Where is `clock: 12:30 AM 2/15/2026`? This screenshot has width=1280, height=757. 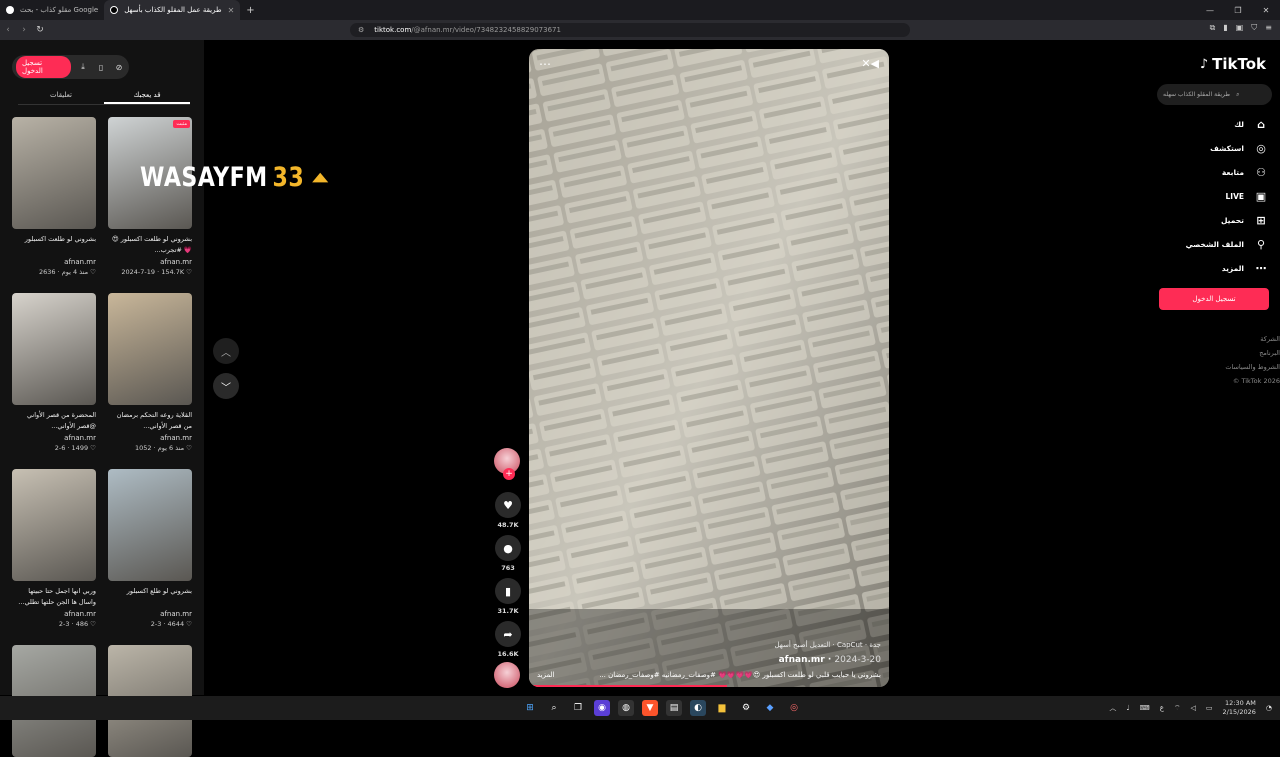 clock: 12:30 AM 2/15/2026 is located at coordinates (1239, 708).